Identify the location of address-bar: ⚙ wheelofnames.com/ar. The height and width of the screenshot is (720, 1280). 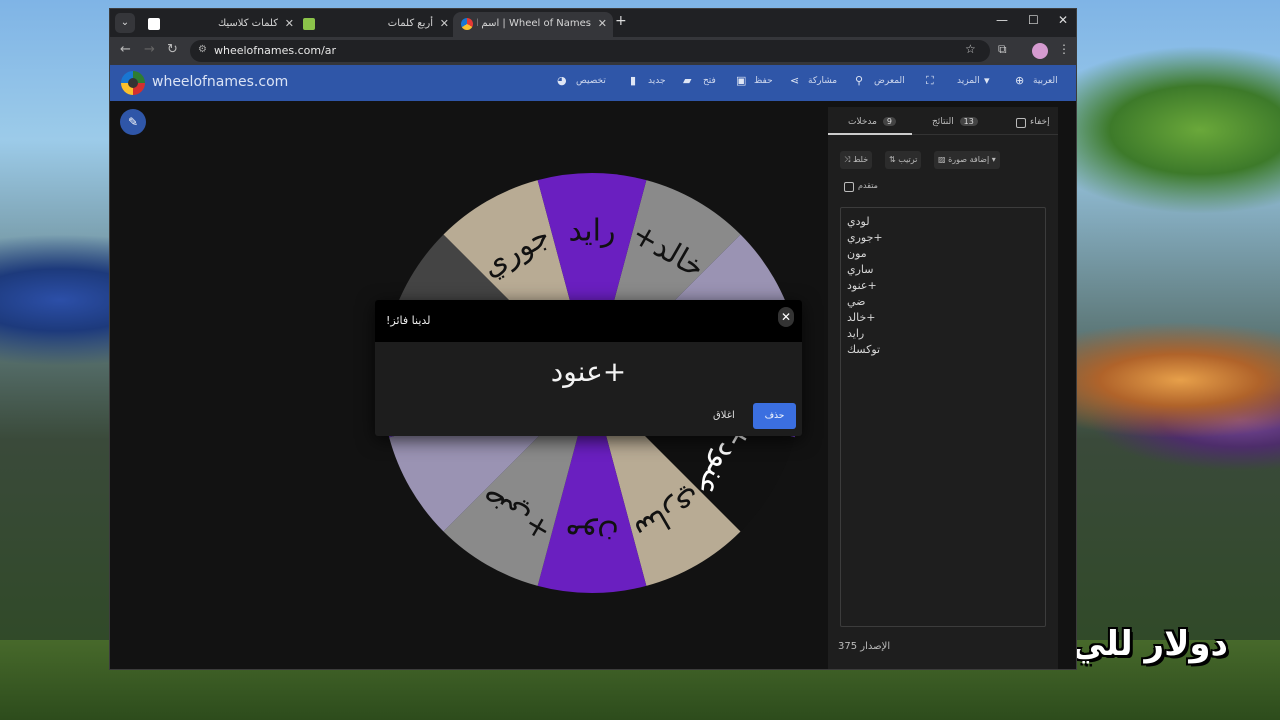
(590, 51).